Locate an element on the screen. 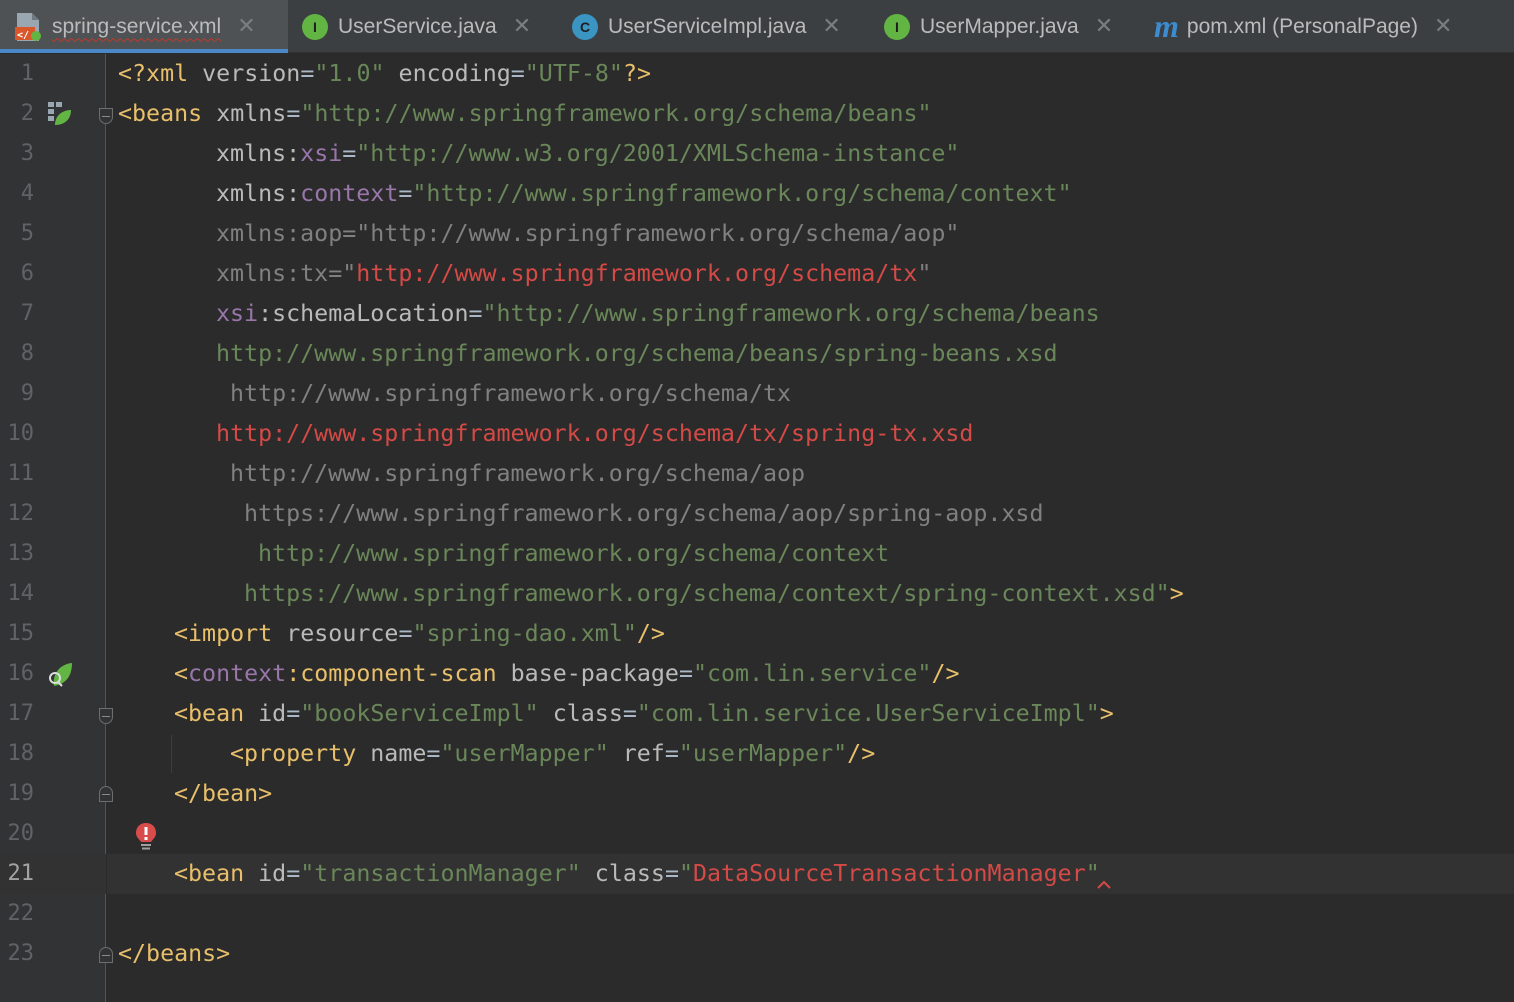 The image size is (1514, 1002). code-token: </beans> is located at coordinates (174, 953).